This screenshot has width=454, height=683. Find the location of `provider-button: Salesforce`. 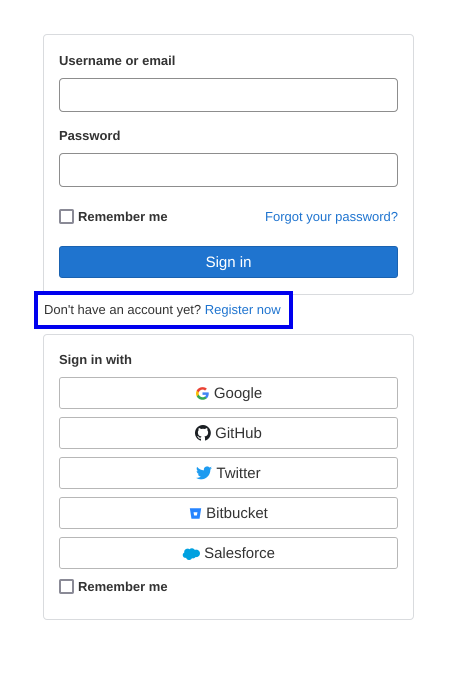

provider-button: Salesforce is located at coordinates (228, 553).